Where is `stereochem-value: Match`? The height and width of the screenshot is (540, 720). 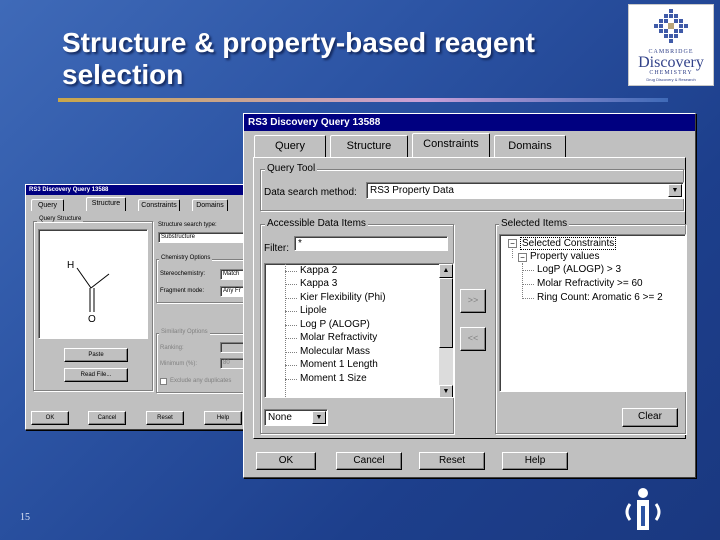 stereochem-value: Match is located at coordinates (231, 274).